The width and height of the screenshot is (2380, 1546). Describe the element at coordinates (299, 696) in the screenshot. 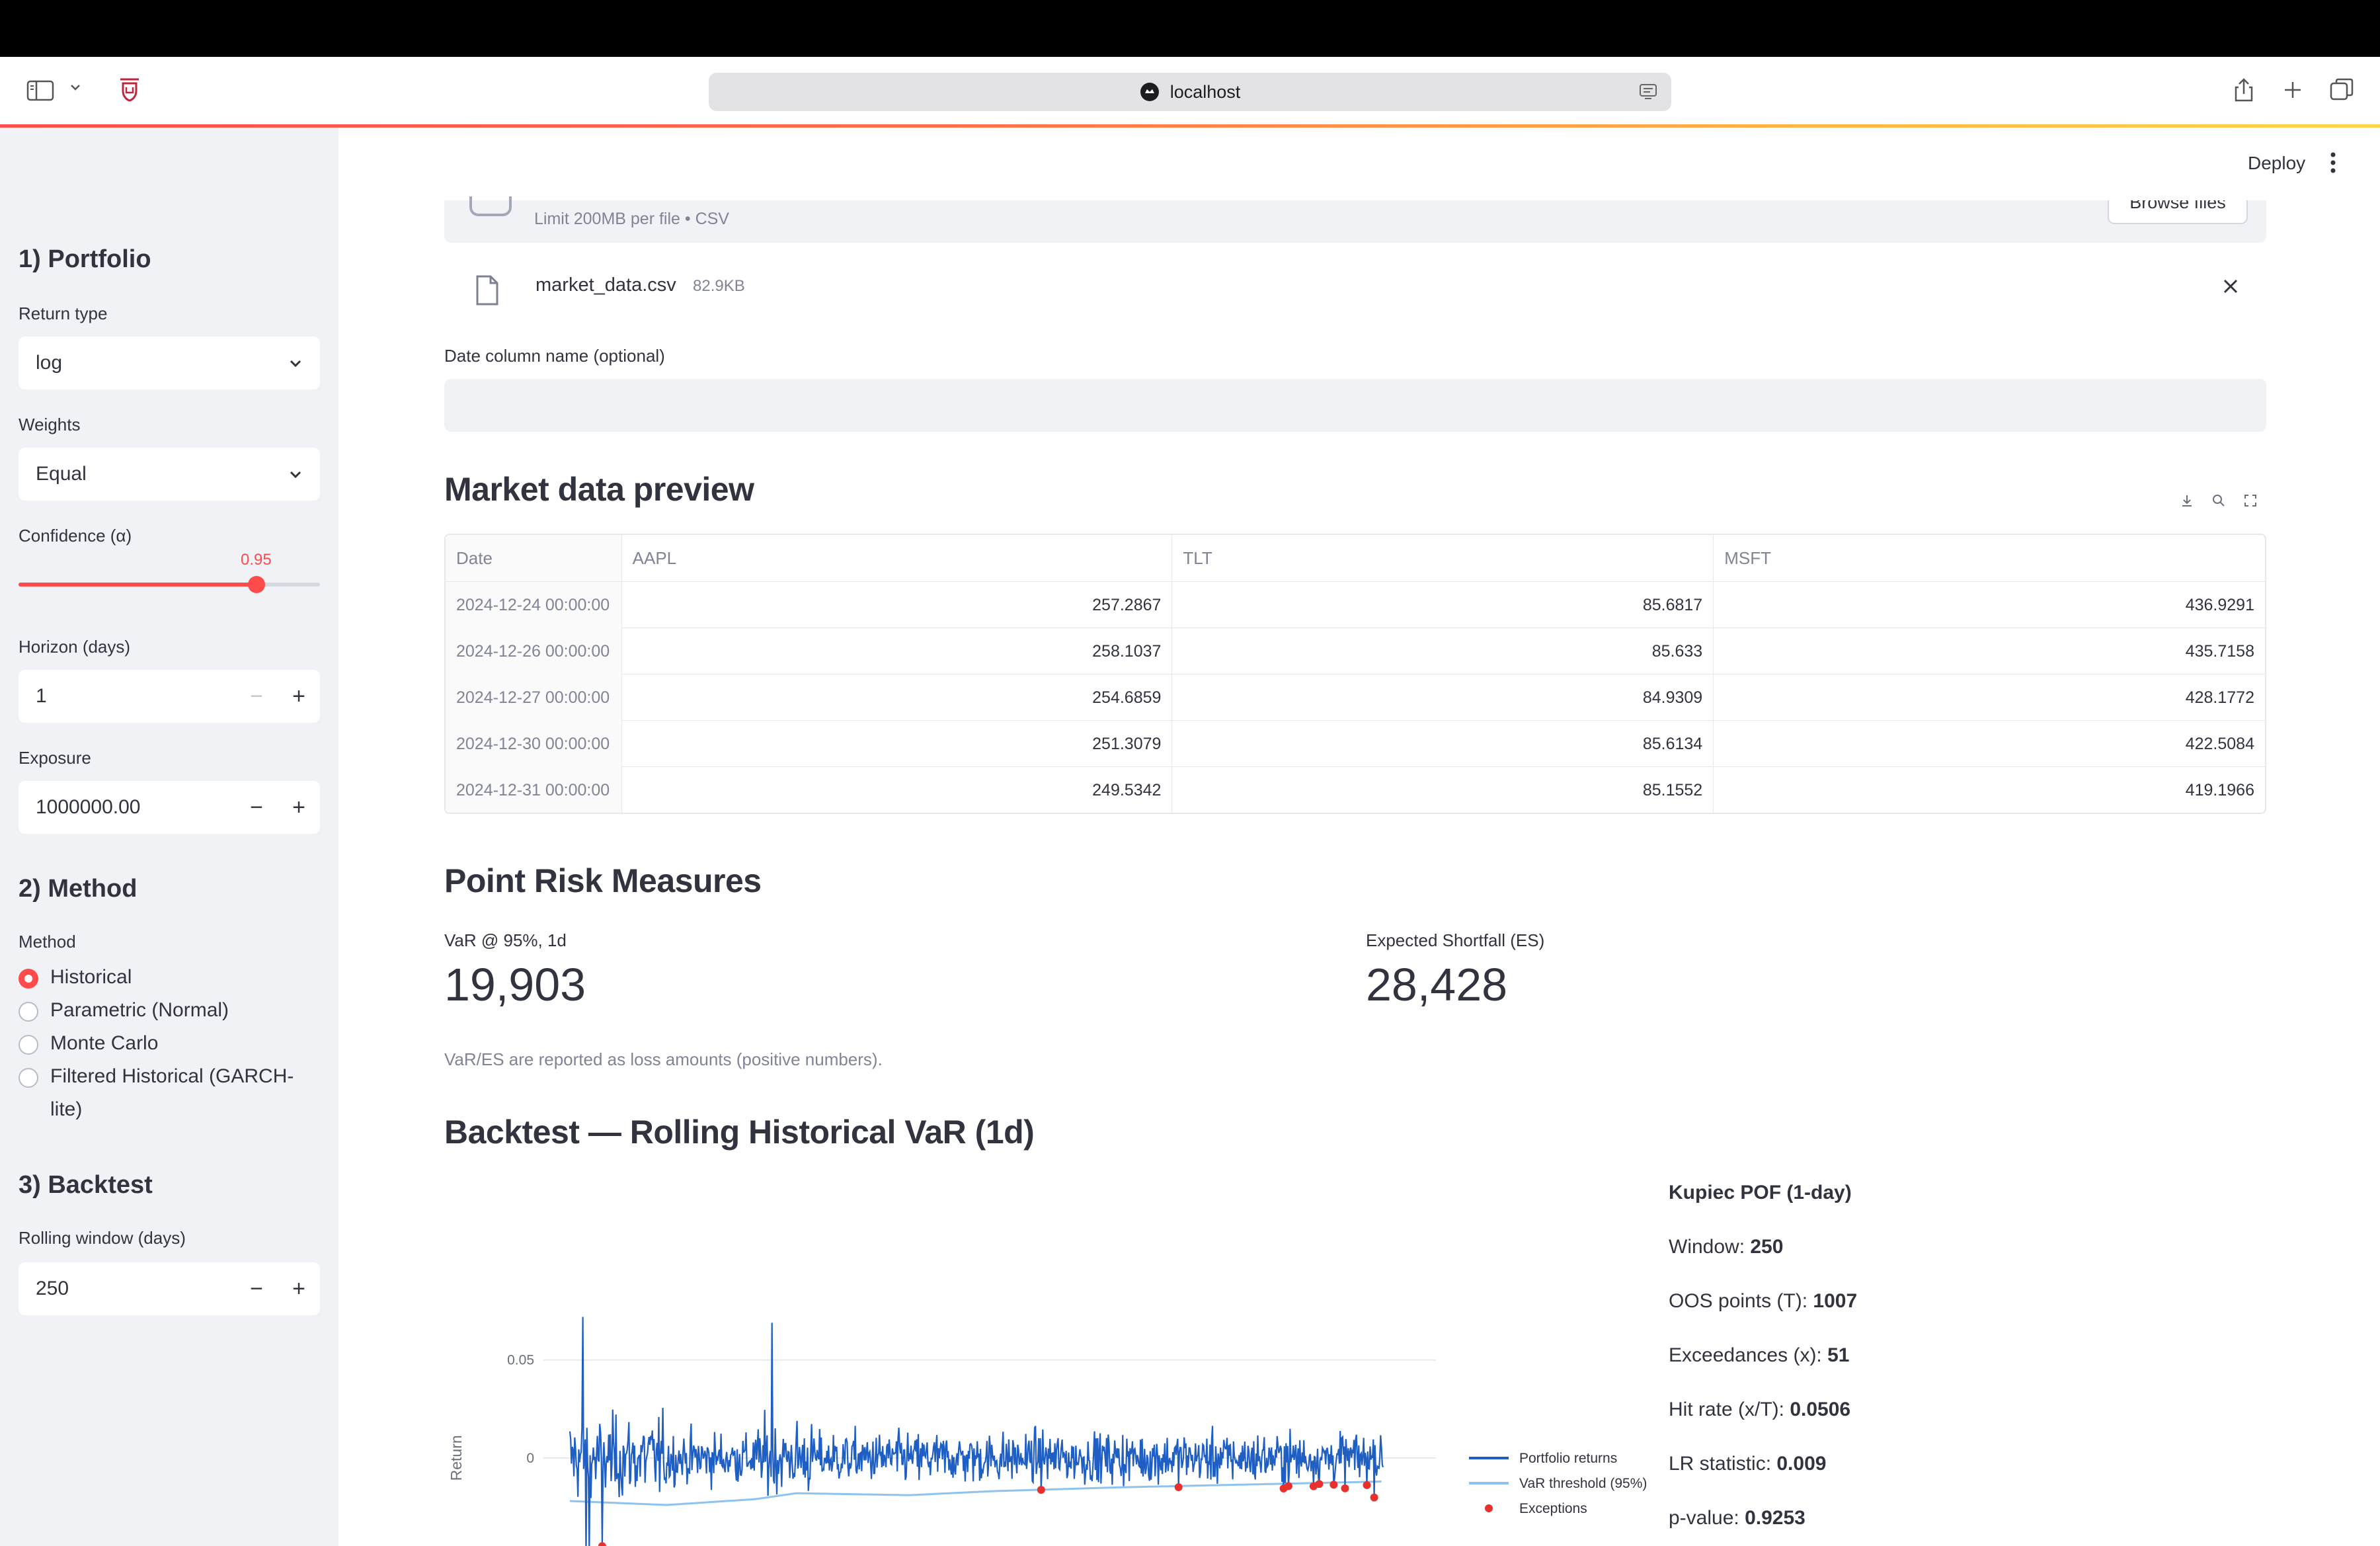

I see `horizon-increment-button: +` at that location.